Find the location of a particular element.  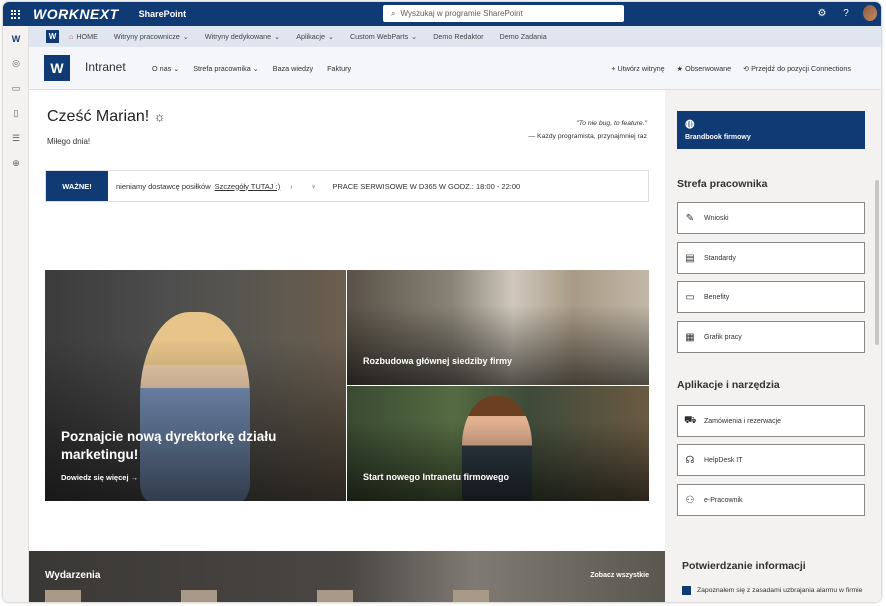

quicklink-grafik-pracy: ▦ Grafik pracy is located at coordinates (771, 337).